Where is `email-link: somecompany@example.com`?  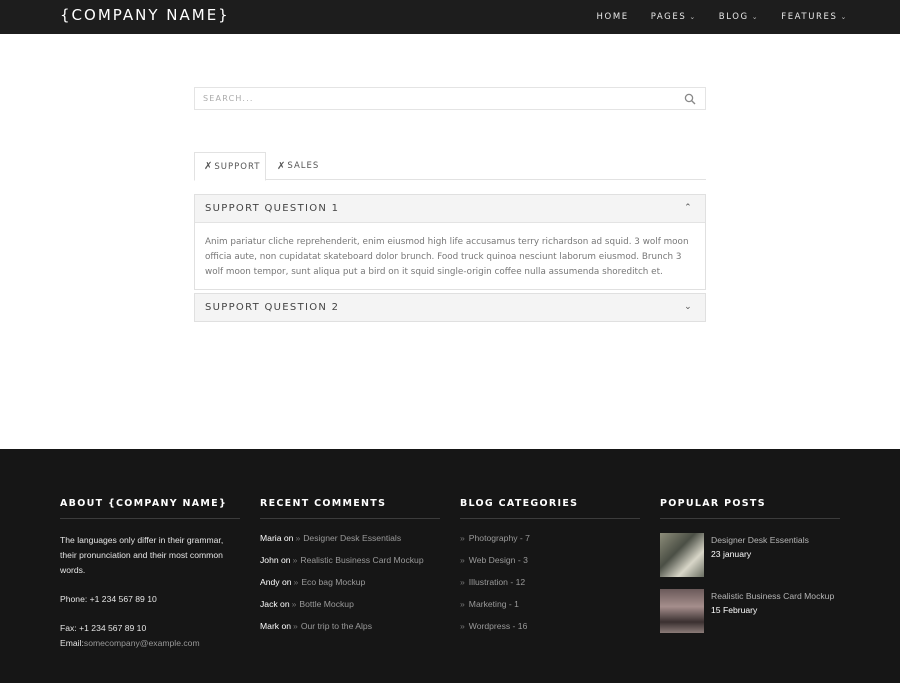 email-link: somecompany@example.com is located at coordinates (142, 643).